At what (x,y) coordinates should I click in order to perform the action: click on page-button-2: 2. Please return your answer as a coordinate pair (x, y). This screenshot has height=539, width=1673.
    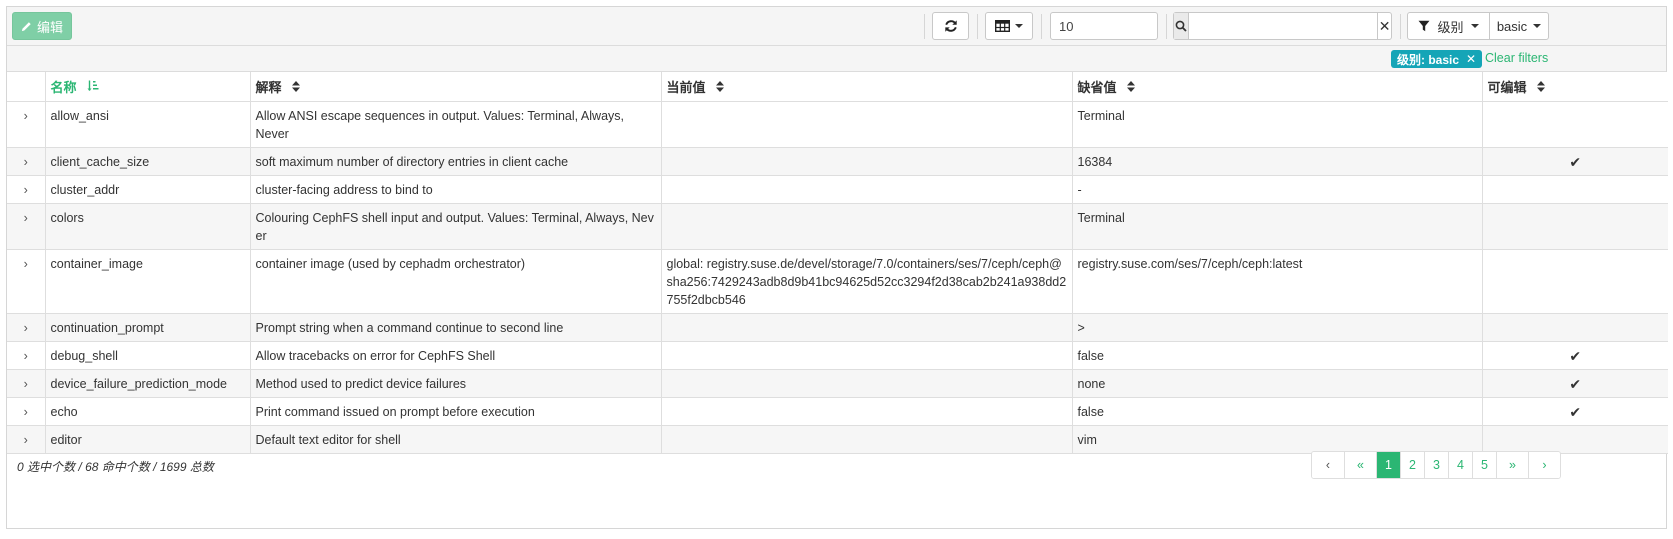
    Looking at the image, I should click on (1412, 465).